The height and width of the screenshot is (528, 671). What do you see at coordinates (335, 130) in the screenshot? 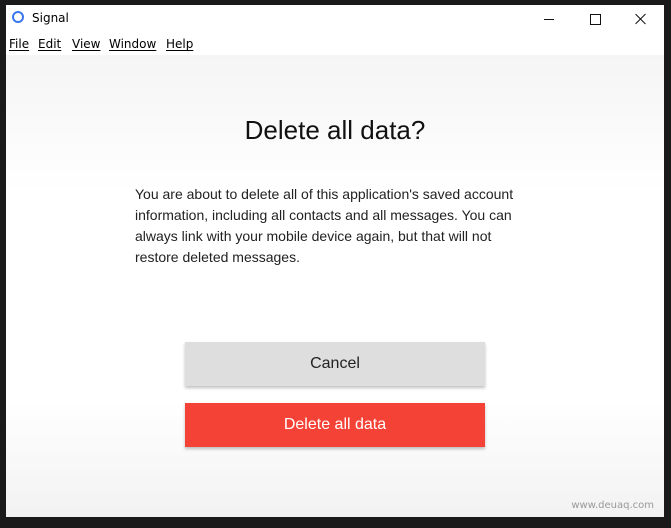
I see `dialog-title: Delete all data?` at bounding box center [335, 130].